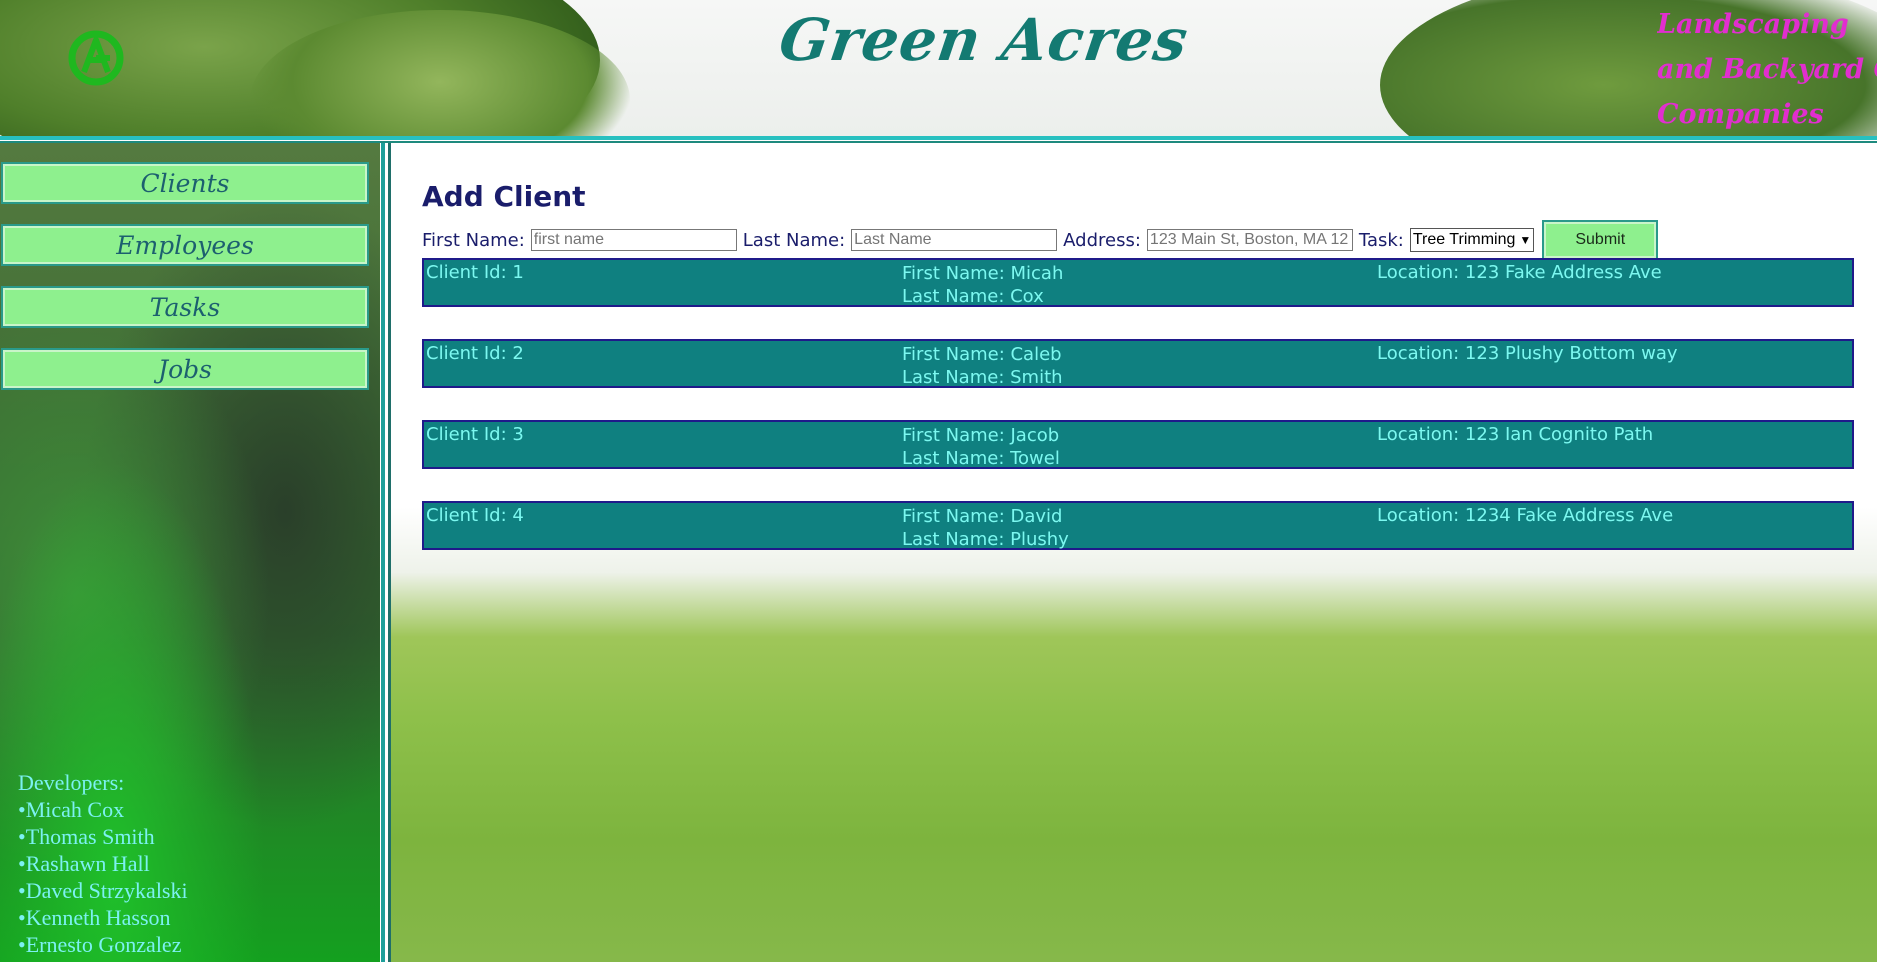 This screenshot has height=962, width=1877. Describe the element at coordinates (100, 944) in the screenshot. I see `developer-name: •Ernesto Gonzalez` at that location.